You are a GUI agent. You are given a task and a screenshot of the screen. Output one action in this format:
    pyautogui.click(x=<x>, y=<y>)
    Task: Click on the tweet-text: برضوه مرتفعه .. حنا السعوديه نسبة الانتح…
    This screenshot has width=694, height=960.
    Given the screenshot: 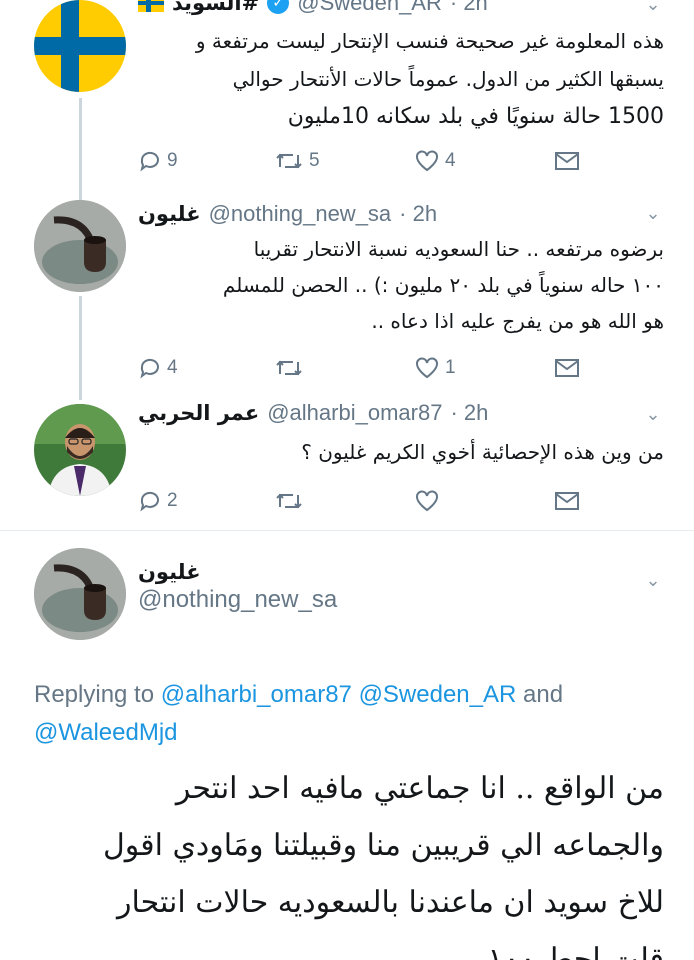 What is the action you would take?
    pyautogui.click(x=401, y=285)
    